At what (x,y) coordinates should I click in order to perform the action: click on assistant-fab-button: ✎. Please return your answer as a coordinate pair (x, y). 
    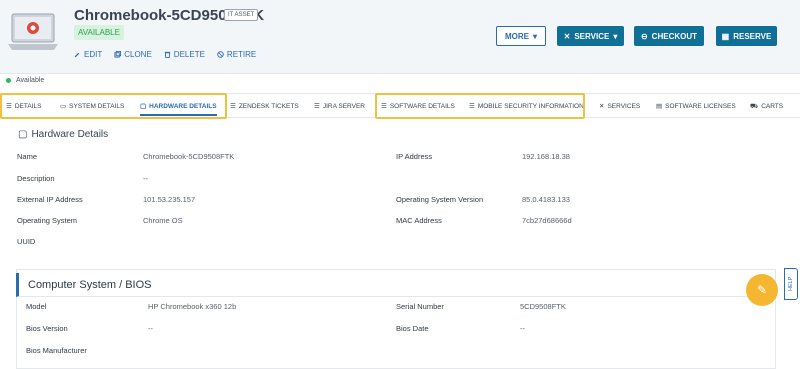
    Looking at the image, I should click on (762, 290).